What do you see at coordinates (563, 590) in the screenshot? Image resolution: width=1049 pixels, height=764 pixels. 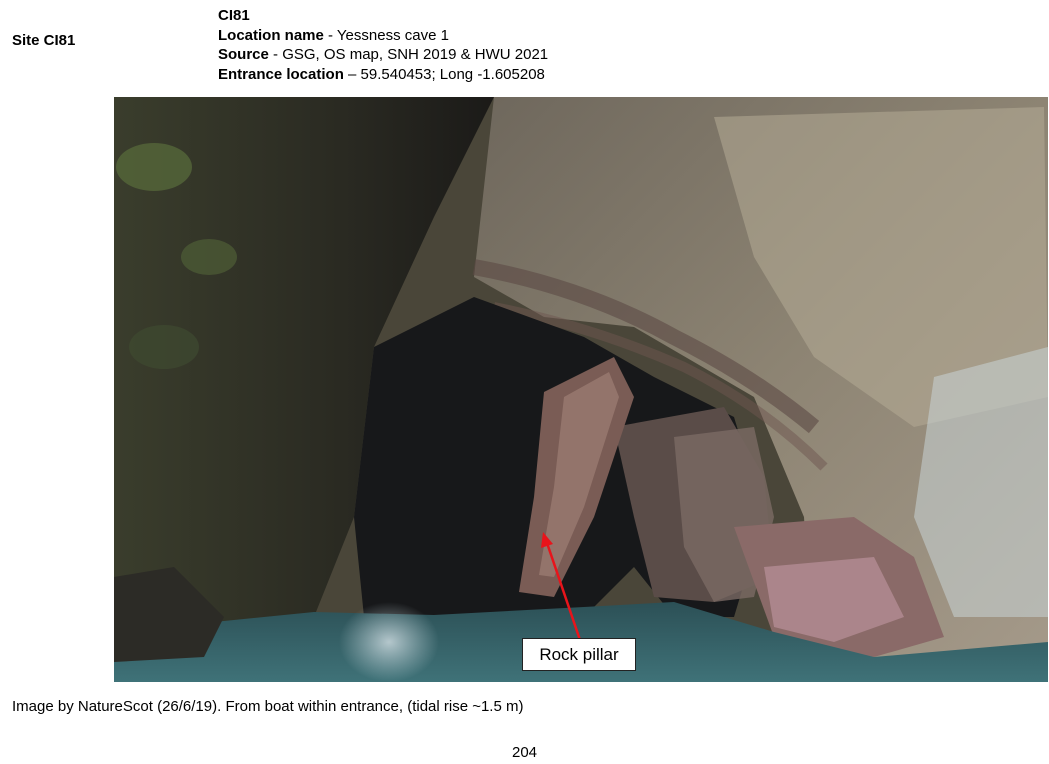 I see `arrow-shaft` at bounding box center [563, 590].